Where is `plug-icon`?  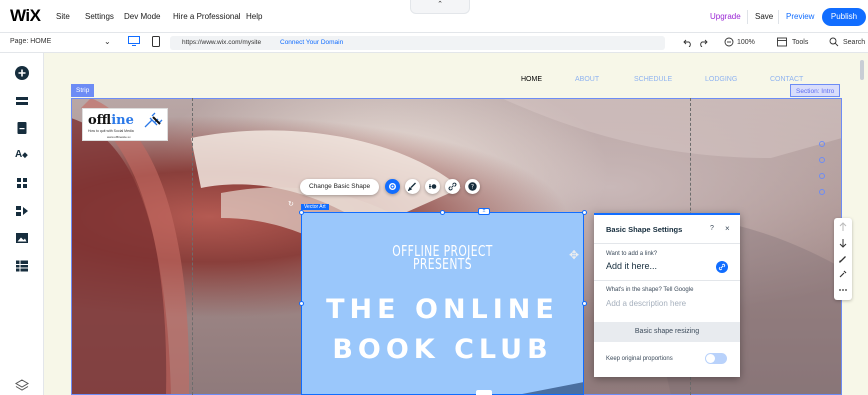 plug-icon is located at coordinates (153, 120).